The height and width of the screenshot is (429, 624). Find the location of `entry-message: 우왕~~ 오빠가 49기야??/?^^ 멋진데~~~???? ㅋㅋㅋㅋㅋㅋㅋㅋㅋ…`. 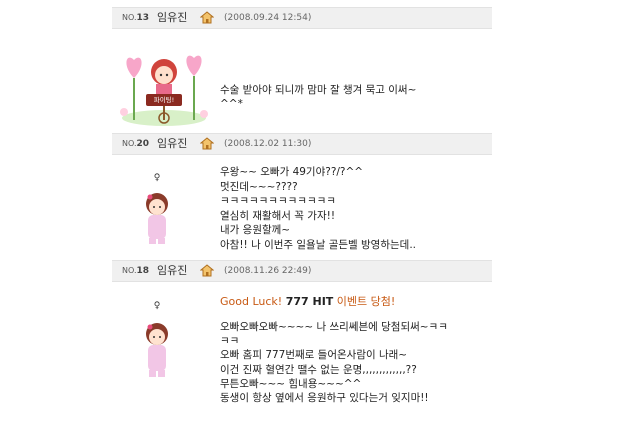

entry-message: 우왕~~ 오빠가 49기야??/?^^ 멋진데~~~???? ㅋㅋㅋㅋㅋㅋㅋㅋㅋ… is located at coordinates (318, 208).